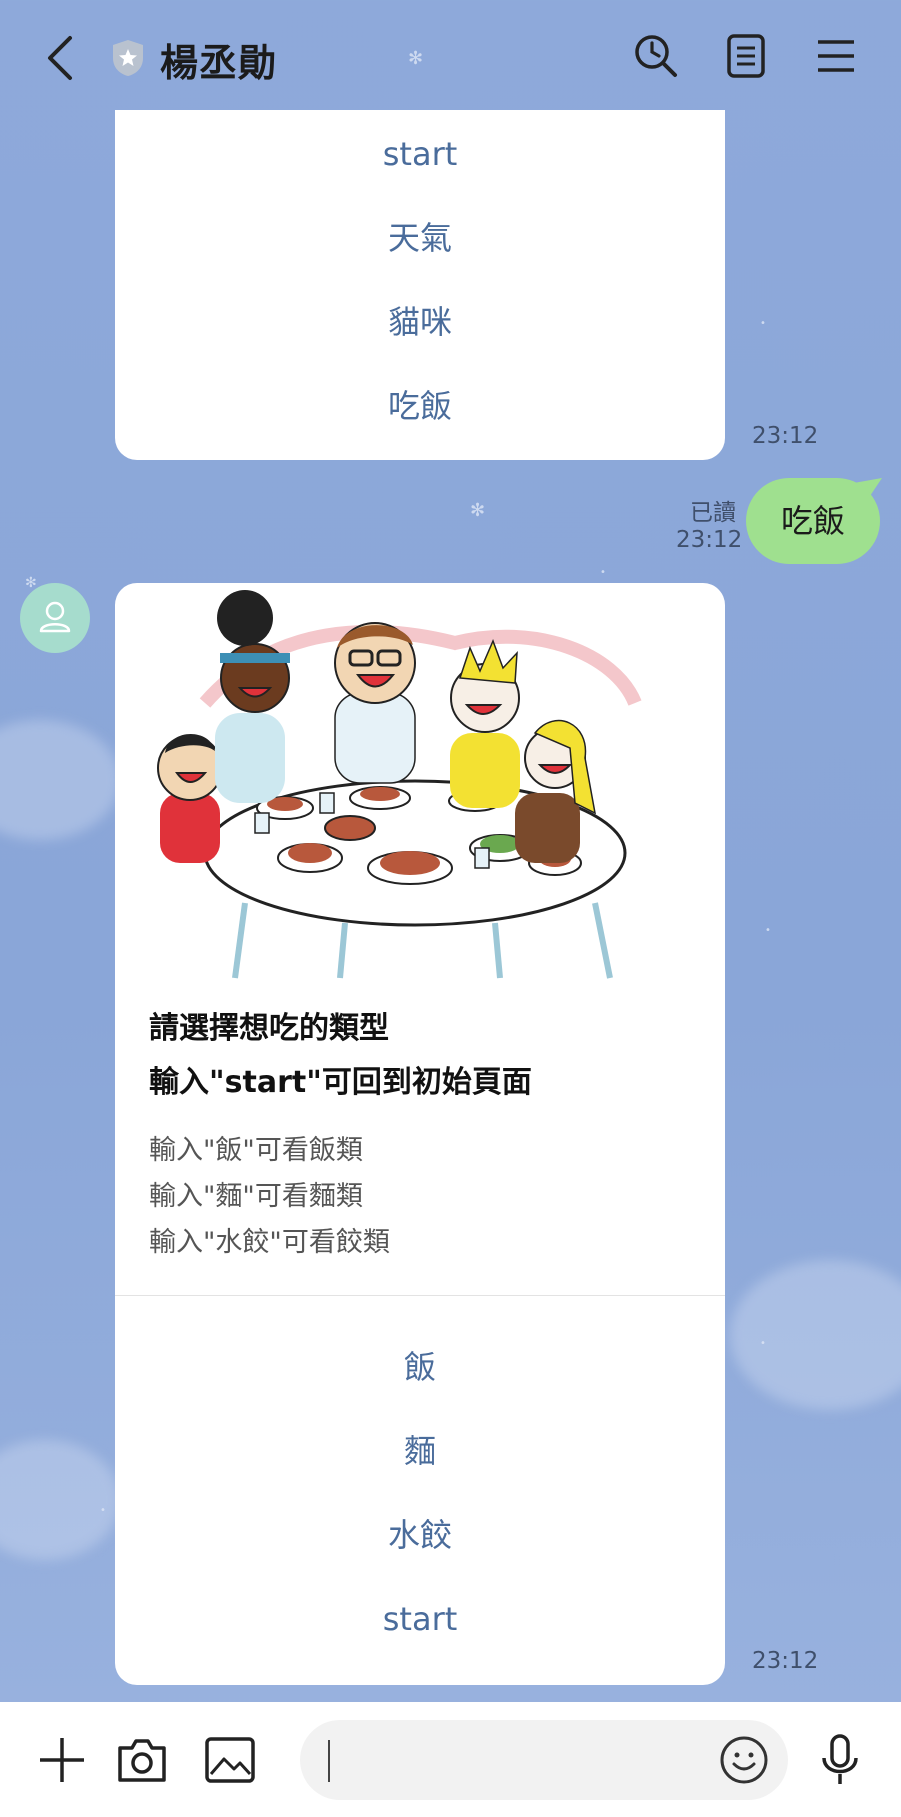 The image size is (901, 1817). Describe the element at coordinates (62, 1760) in the screenshot. I see `plus-icon` at that location.